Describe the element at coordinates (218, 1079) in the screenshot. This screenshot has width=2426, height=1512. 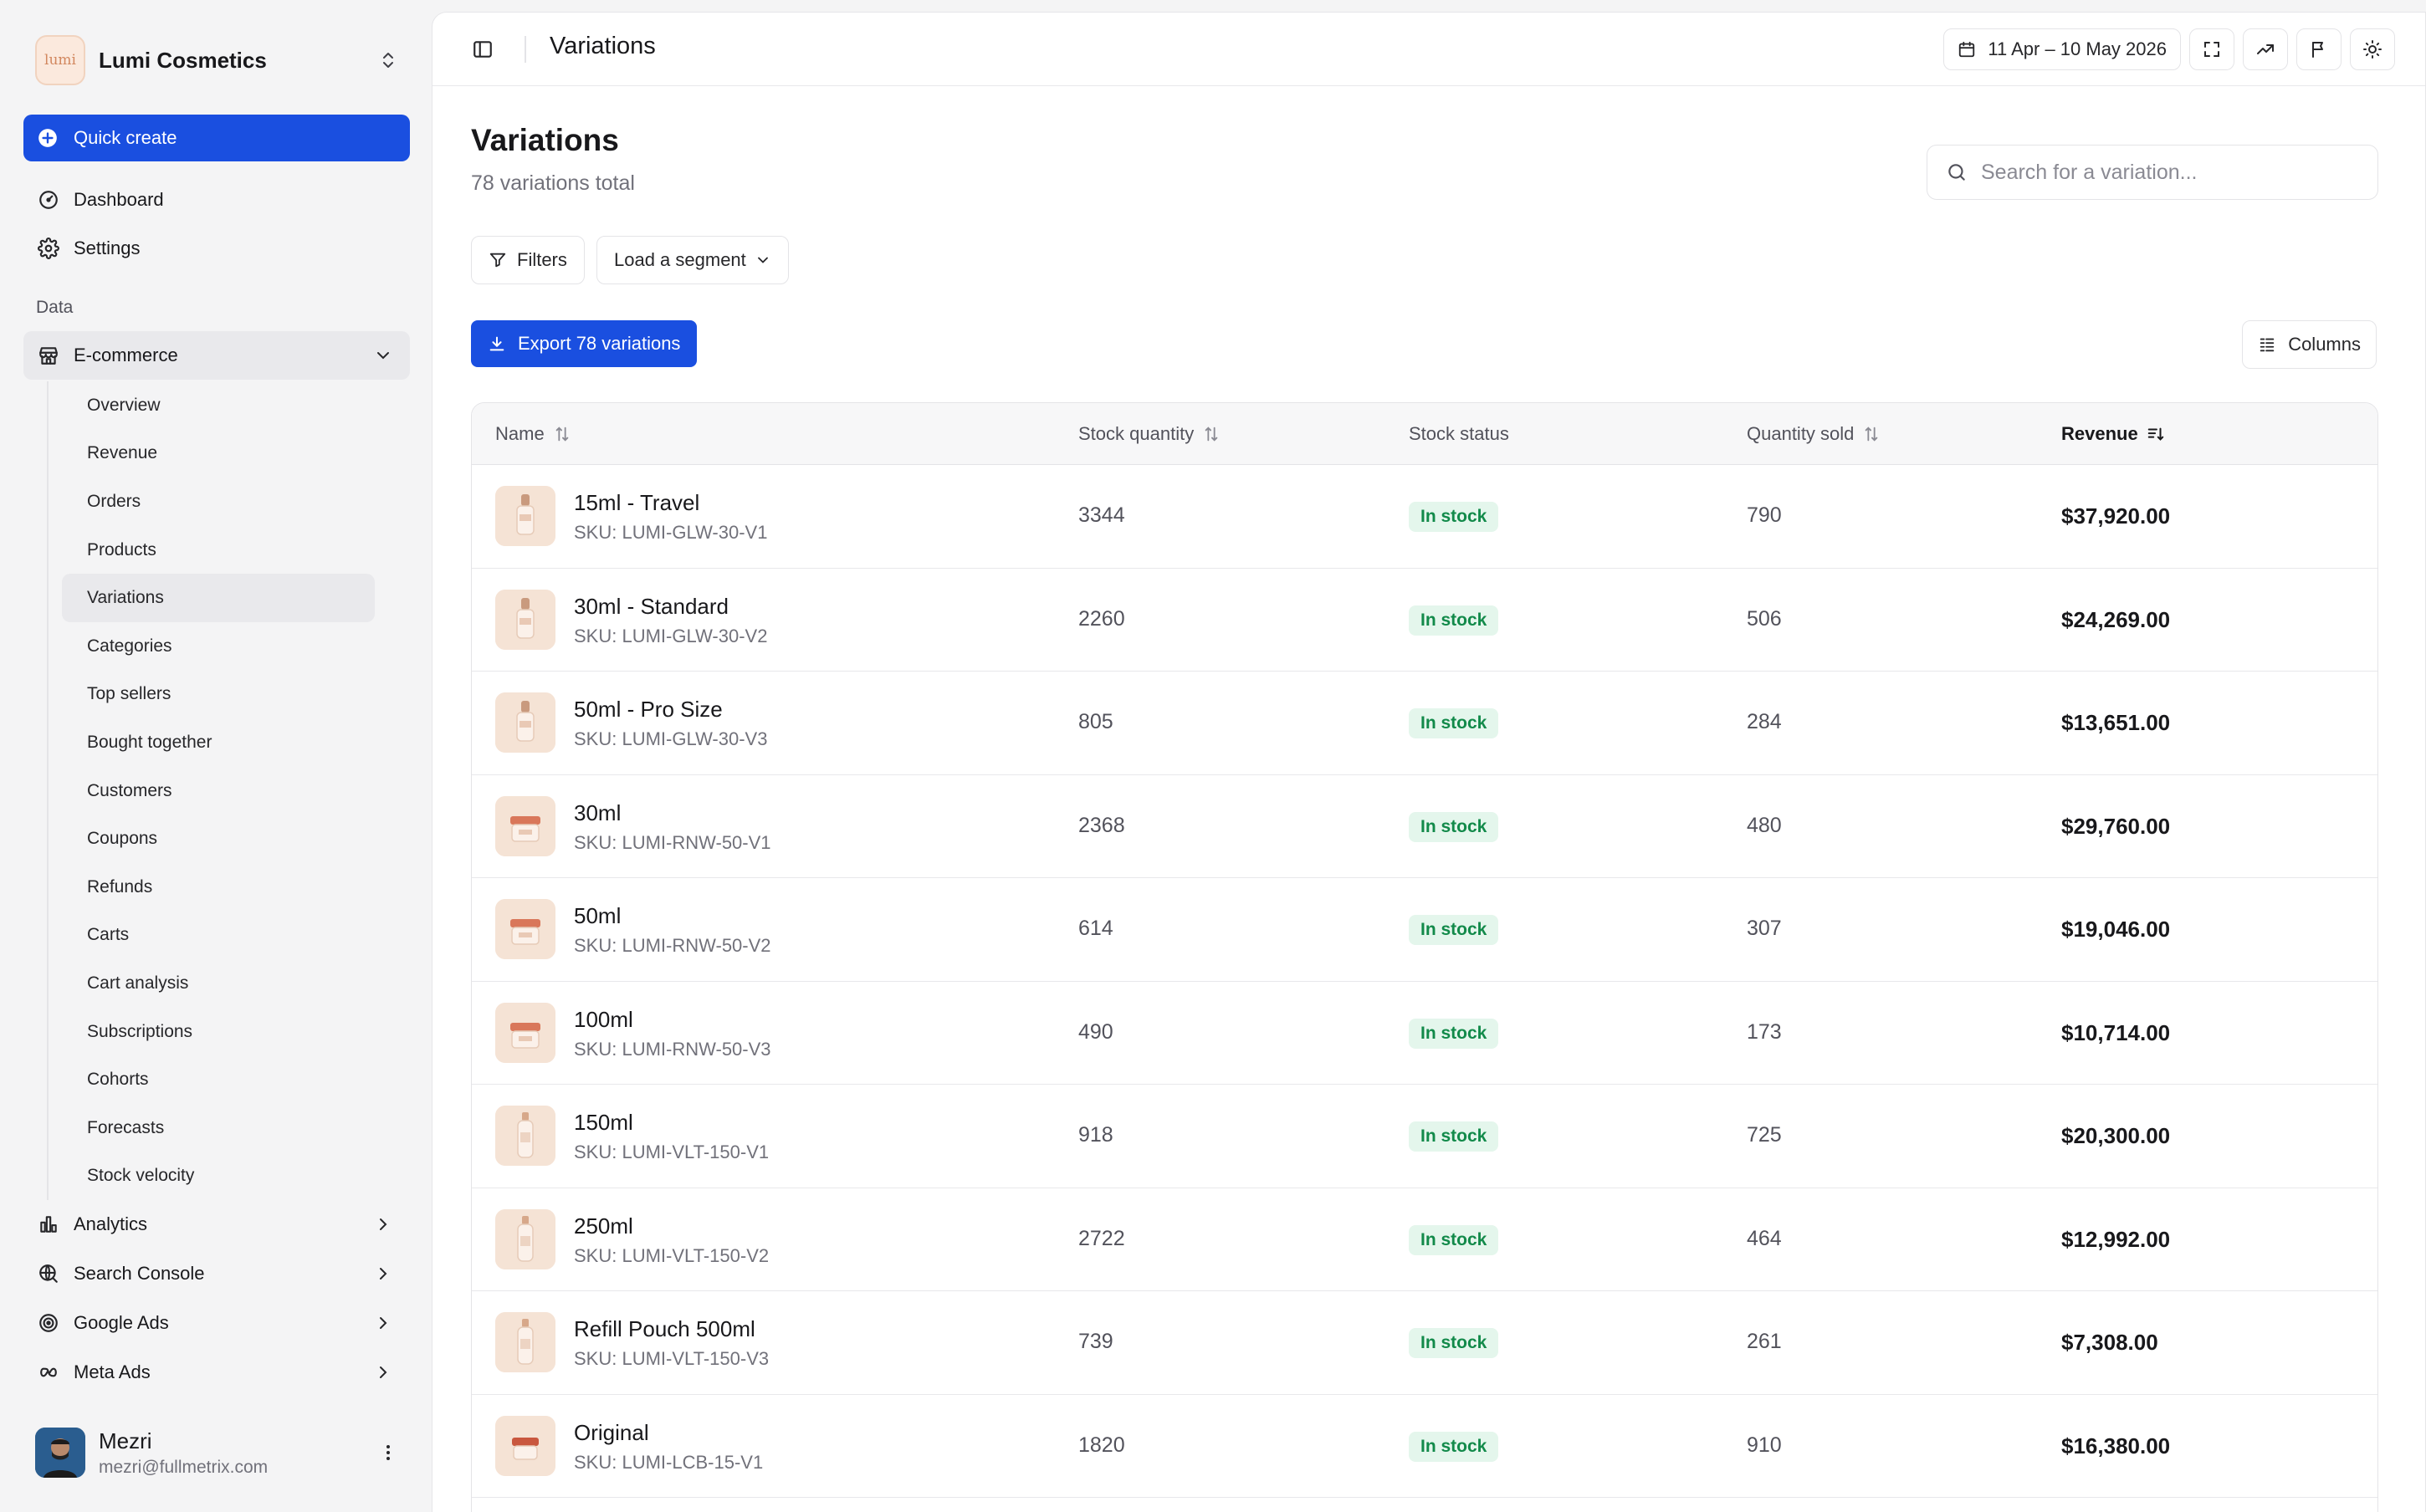
I see `sidebar-subitem-cohorts: Cohorts` at that location.